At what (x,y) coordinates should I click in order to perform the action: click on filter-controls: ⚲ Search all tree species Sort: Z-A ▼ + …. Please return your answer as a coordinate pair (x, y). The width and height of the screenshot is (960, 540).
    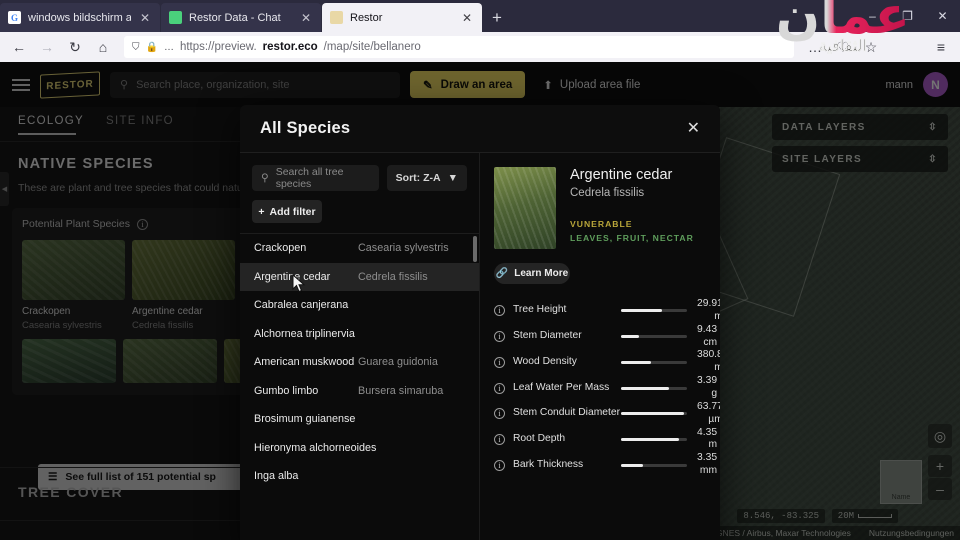
    Looking at the image, I should click on (359, 193).